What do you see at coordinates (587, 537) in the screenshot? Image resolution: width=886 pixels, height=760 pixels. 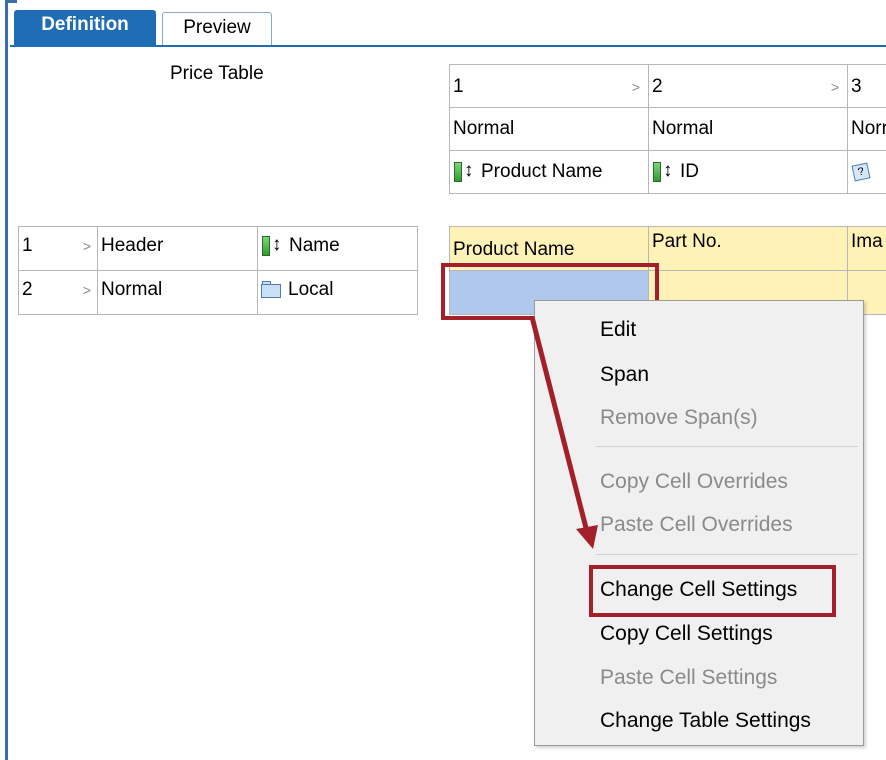 I see `callout-arrow-head` at bounding box center [587, 537].